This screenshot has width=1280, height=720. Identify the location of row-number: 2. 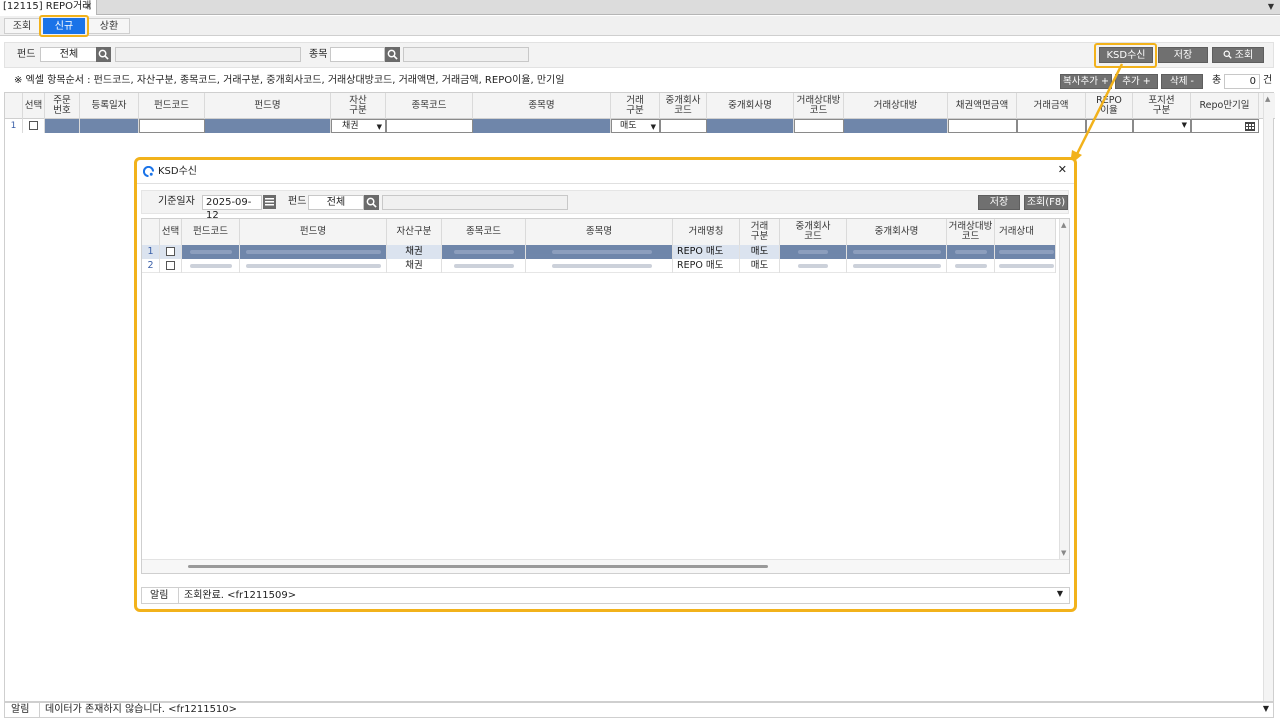
(151, 266).